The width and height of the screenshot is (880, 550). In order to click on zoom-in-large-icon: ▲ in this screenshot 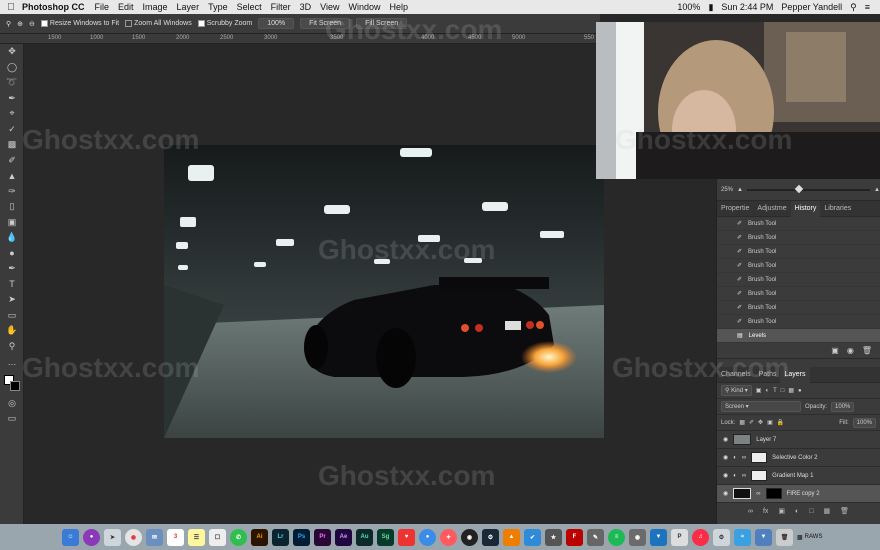, I will do `click(877, 190)`.